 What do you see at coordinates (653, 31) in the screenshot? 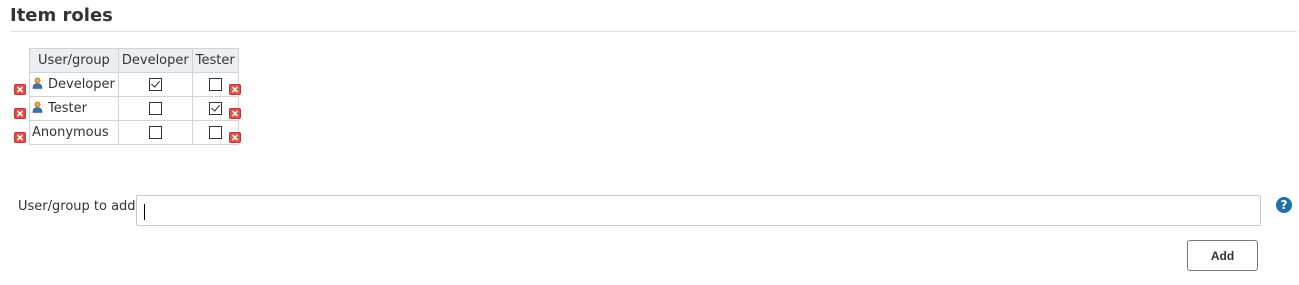
I see `section-divider` at bounding box center [653, 31].